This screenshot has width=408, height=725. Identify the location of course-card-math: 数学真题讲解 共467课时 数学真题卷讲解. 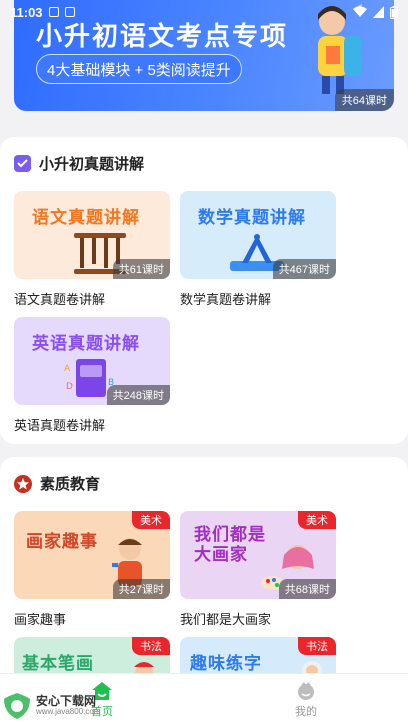
(258, 249).